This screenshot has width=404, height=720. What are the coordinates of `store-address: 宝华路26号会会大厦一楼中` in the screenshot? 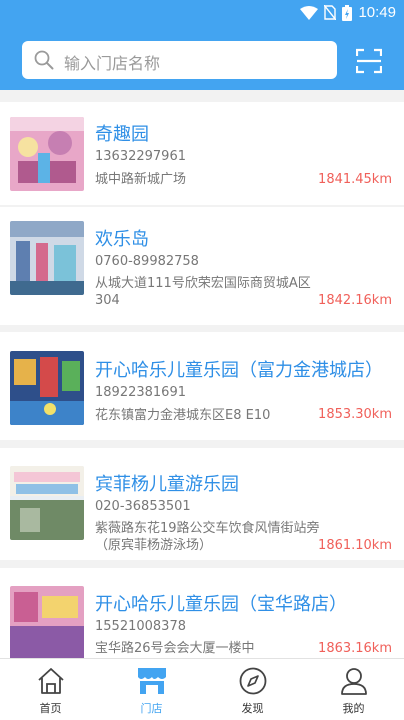 It's located at (175, 648).